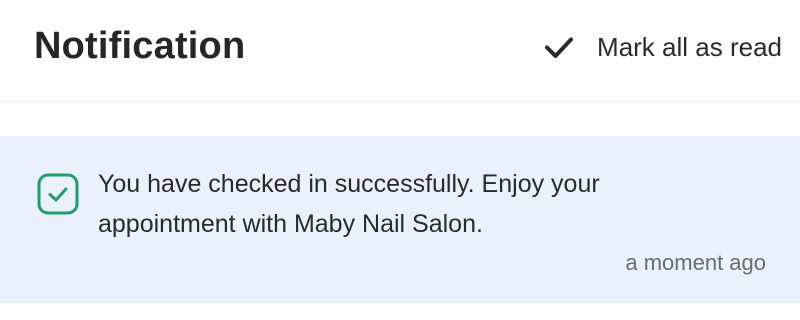 The image size is (800, 320). What do you see at coordinates (400, 311) in the screenshot?
I see `list-divider` at bounding box center [400, 311].